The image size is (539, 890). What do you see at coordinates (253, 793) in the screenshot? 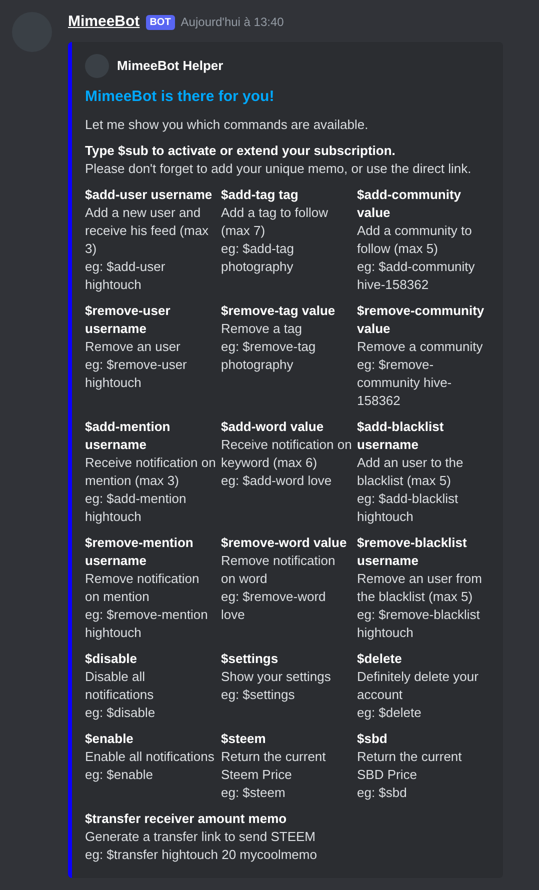
I see `field-value: eg: $steem` at bounding box center [253, 793].